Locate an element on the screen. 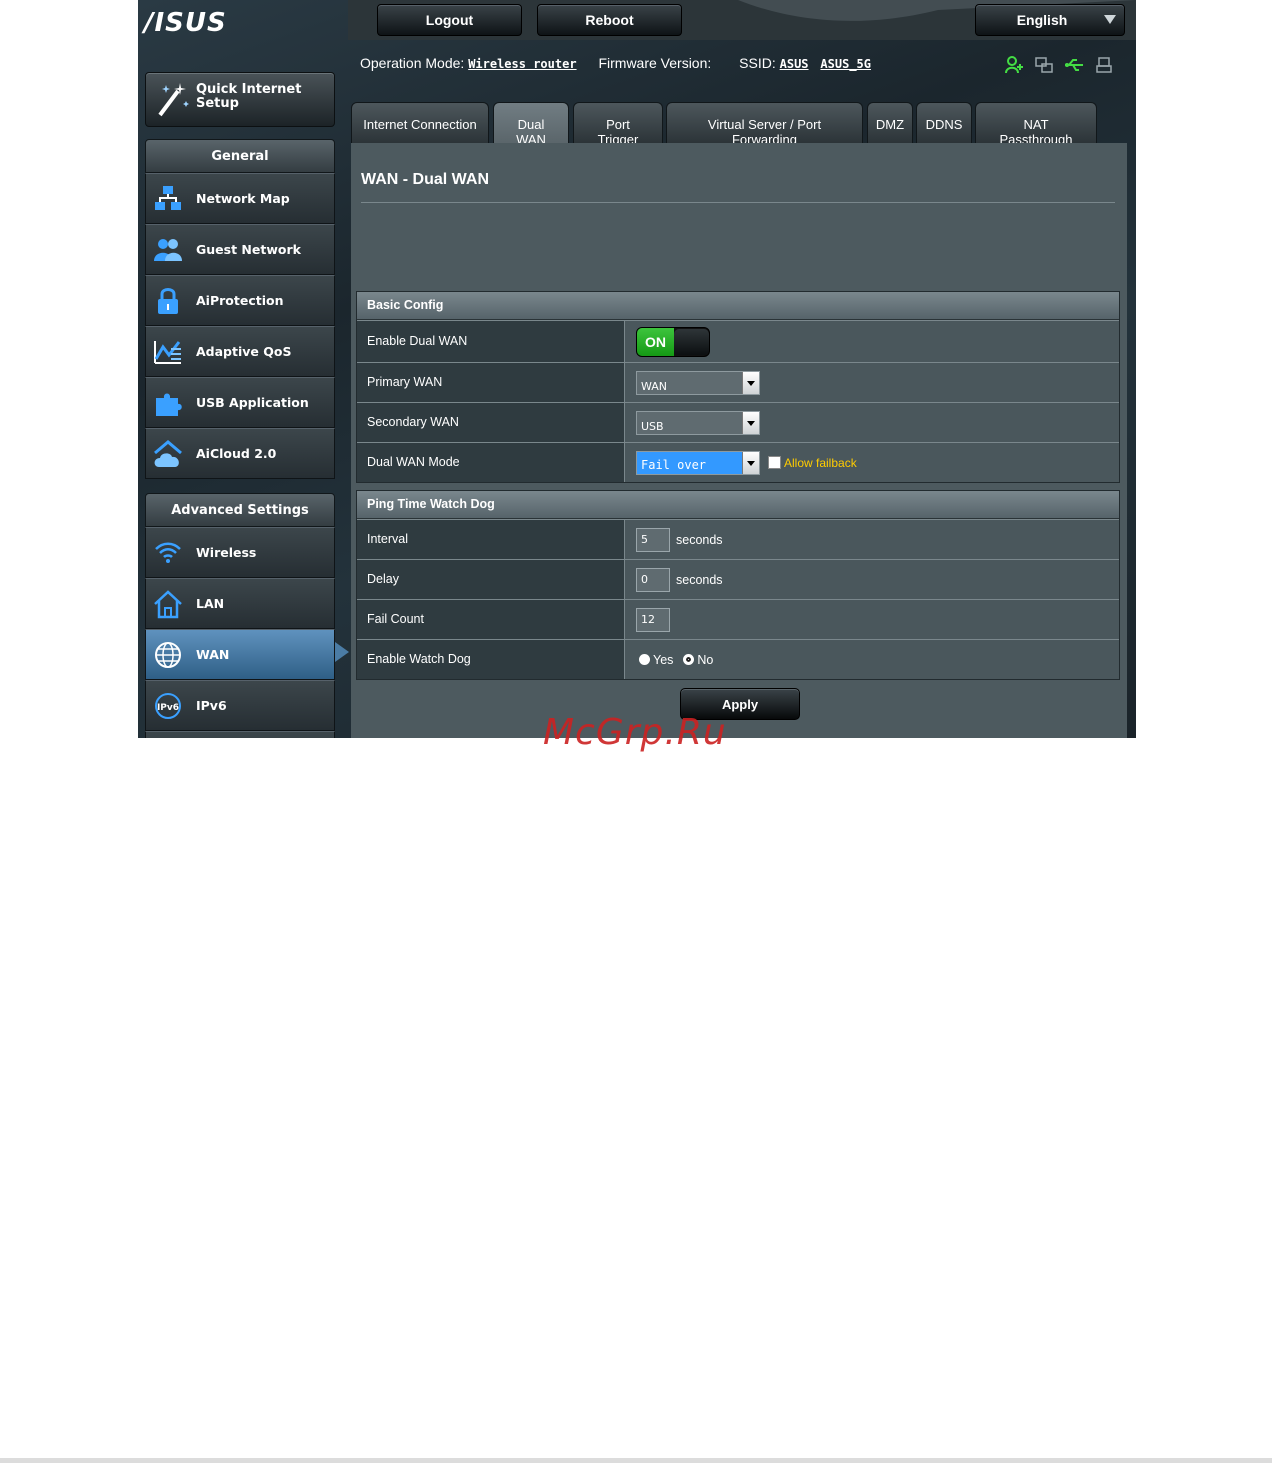  puzzle-icon is located at coordinates (168, 403).